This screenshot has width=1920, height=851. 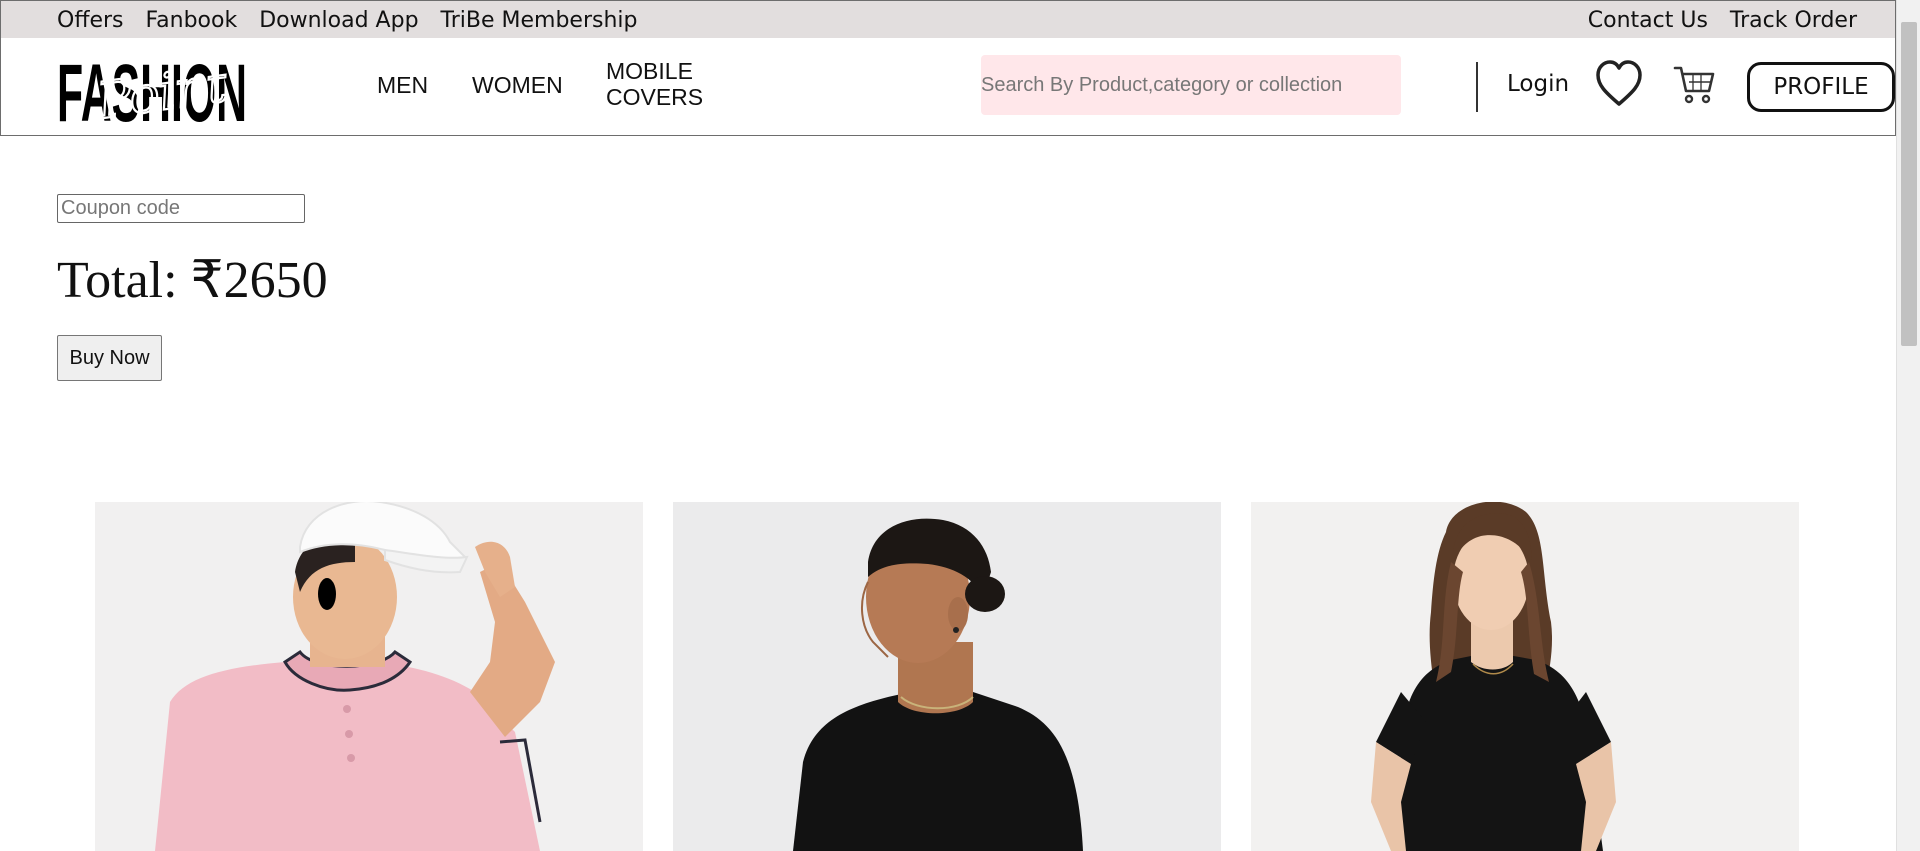 What do you see at coordinates (1648, 20) in the screenshot?
I see `contact-us-link: Contact Us` at bounding box center [1648, 20].